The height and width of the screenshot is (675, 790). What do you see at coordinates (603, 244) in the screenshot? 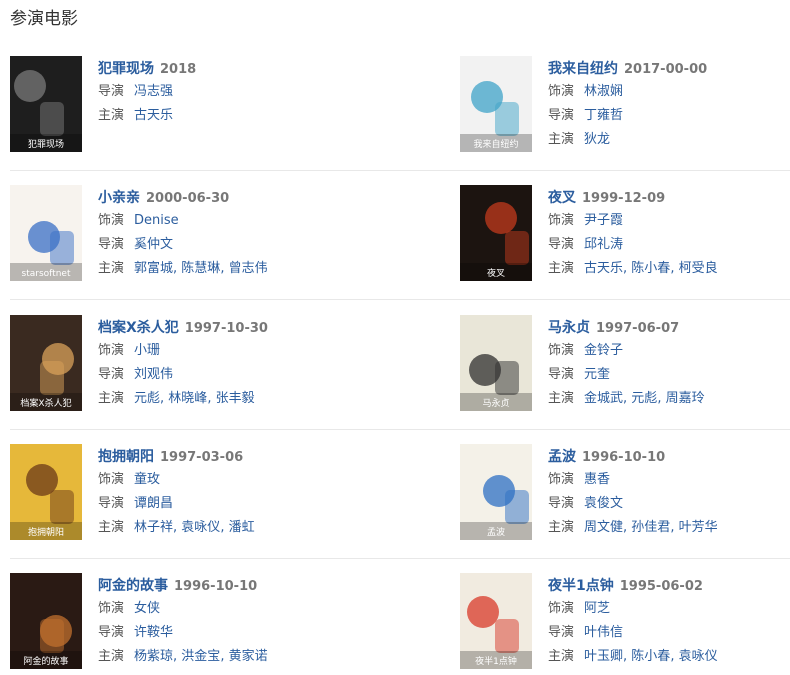
I see `credit-person-link: 邱礼涛` at bounding box center [603, 244].